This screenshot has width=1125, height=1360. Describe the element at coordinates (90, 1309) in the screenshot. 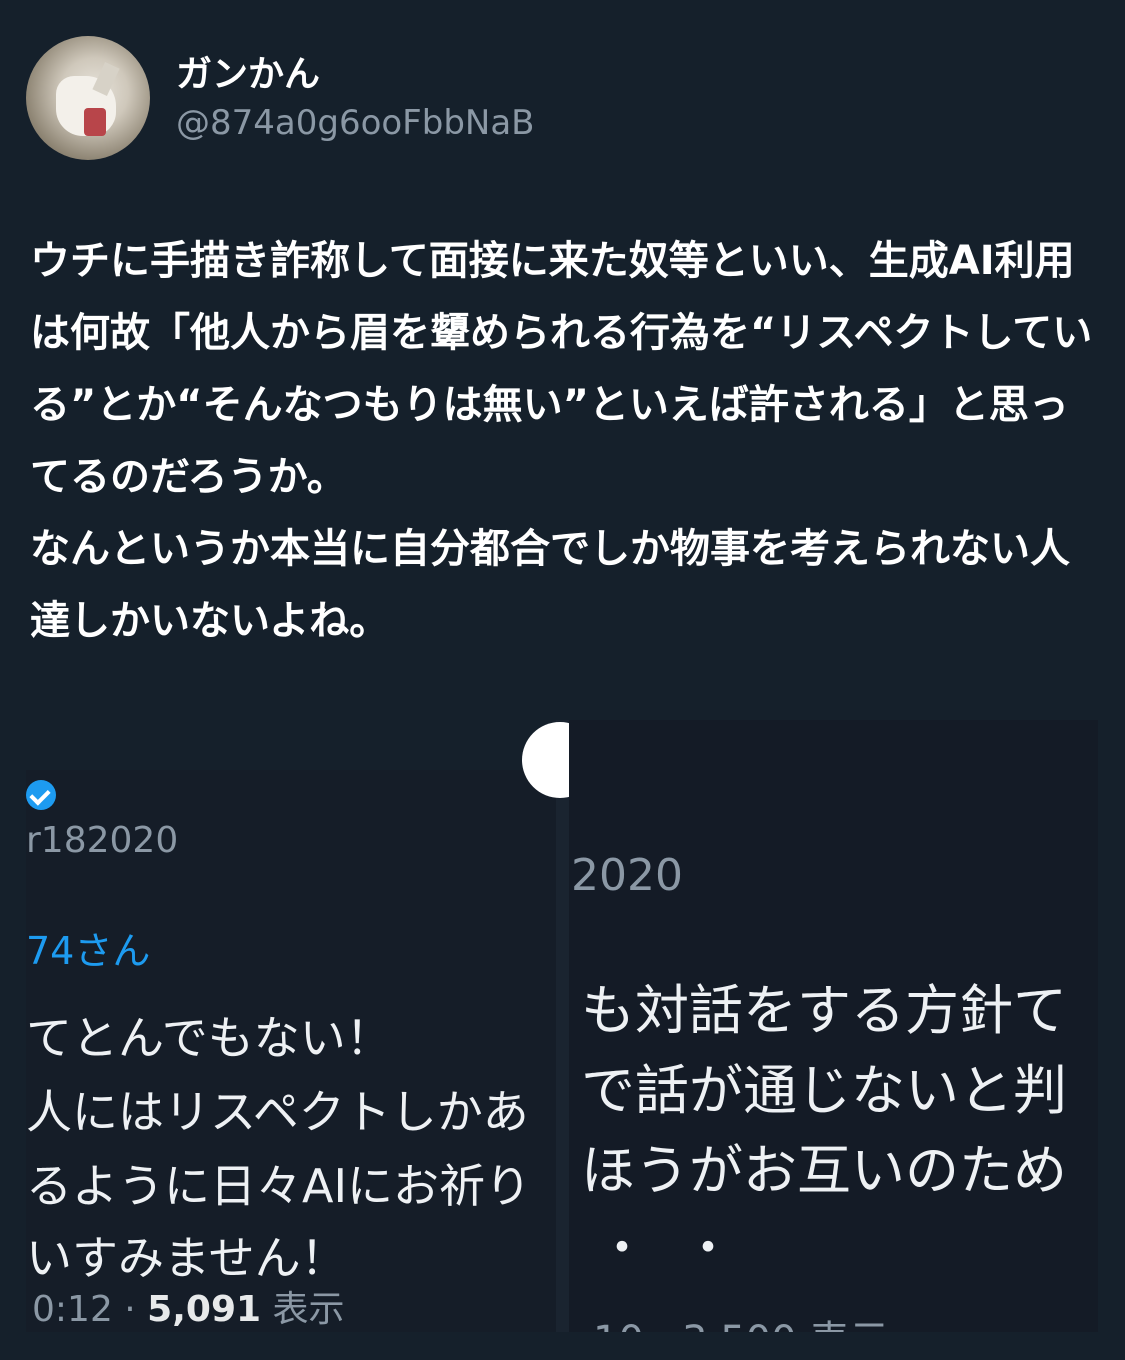

I see `quoted-time: 0:12 ·` at that location.